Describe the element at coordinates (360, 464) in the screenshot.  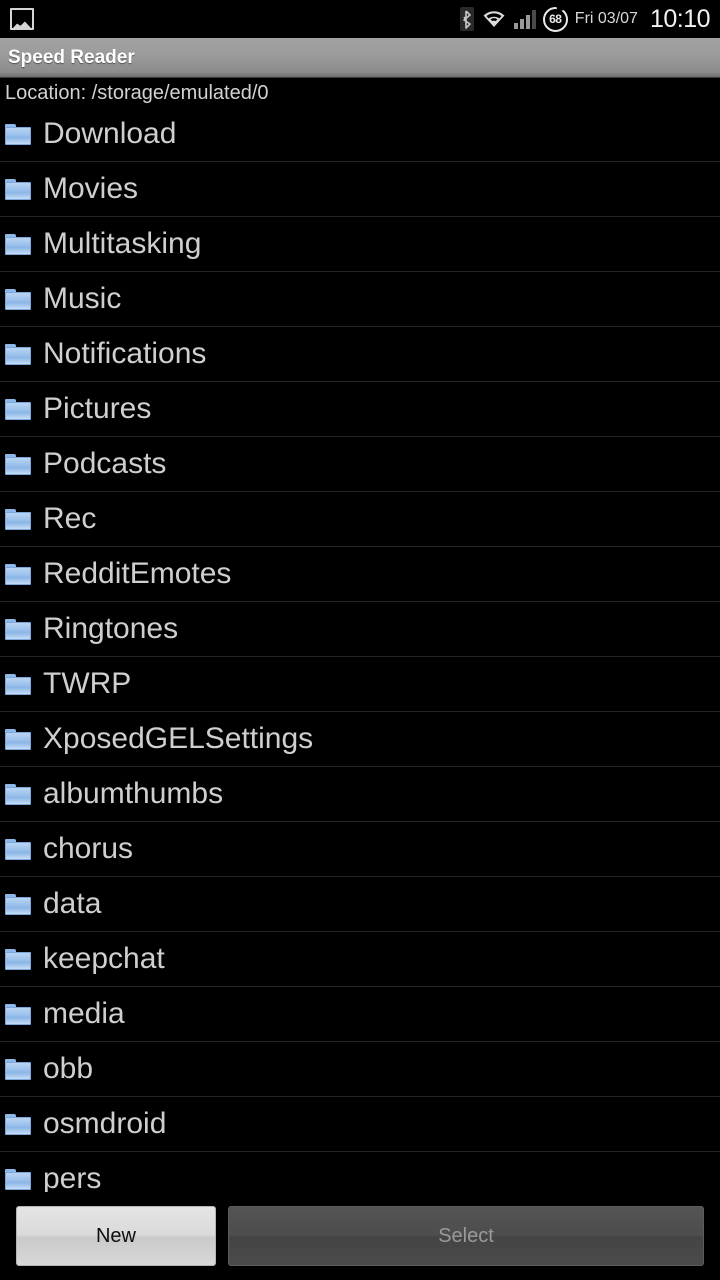
I see `list-item: Podcasts` at that location.